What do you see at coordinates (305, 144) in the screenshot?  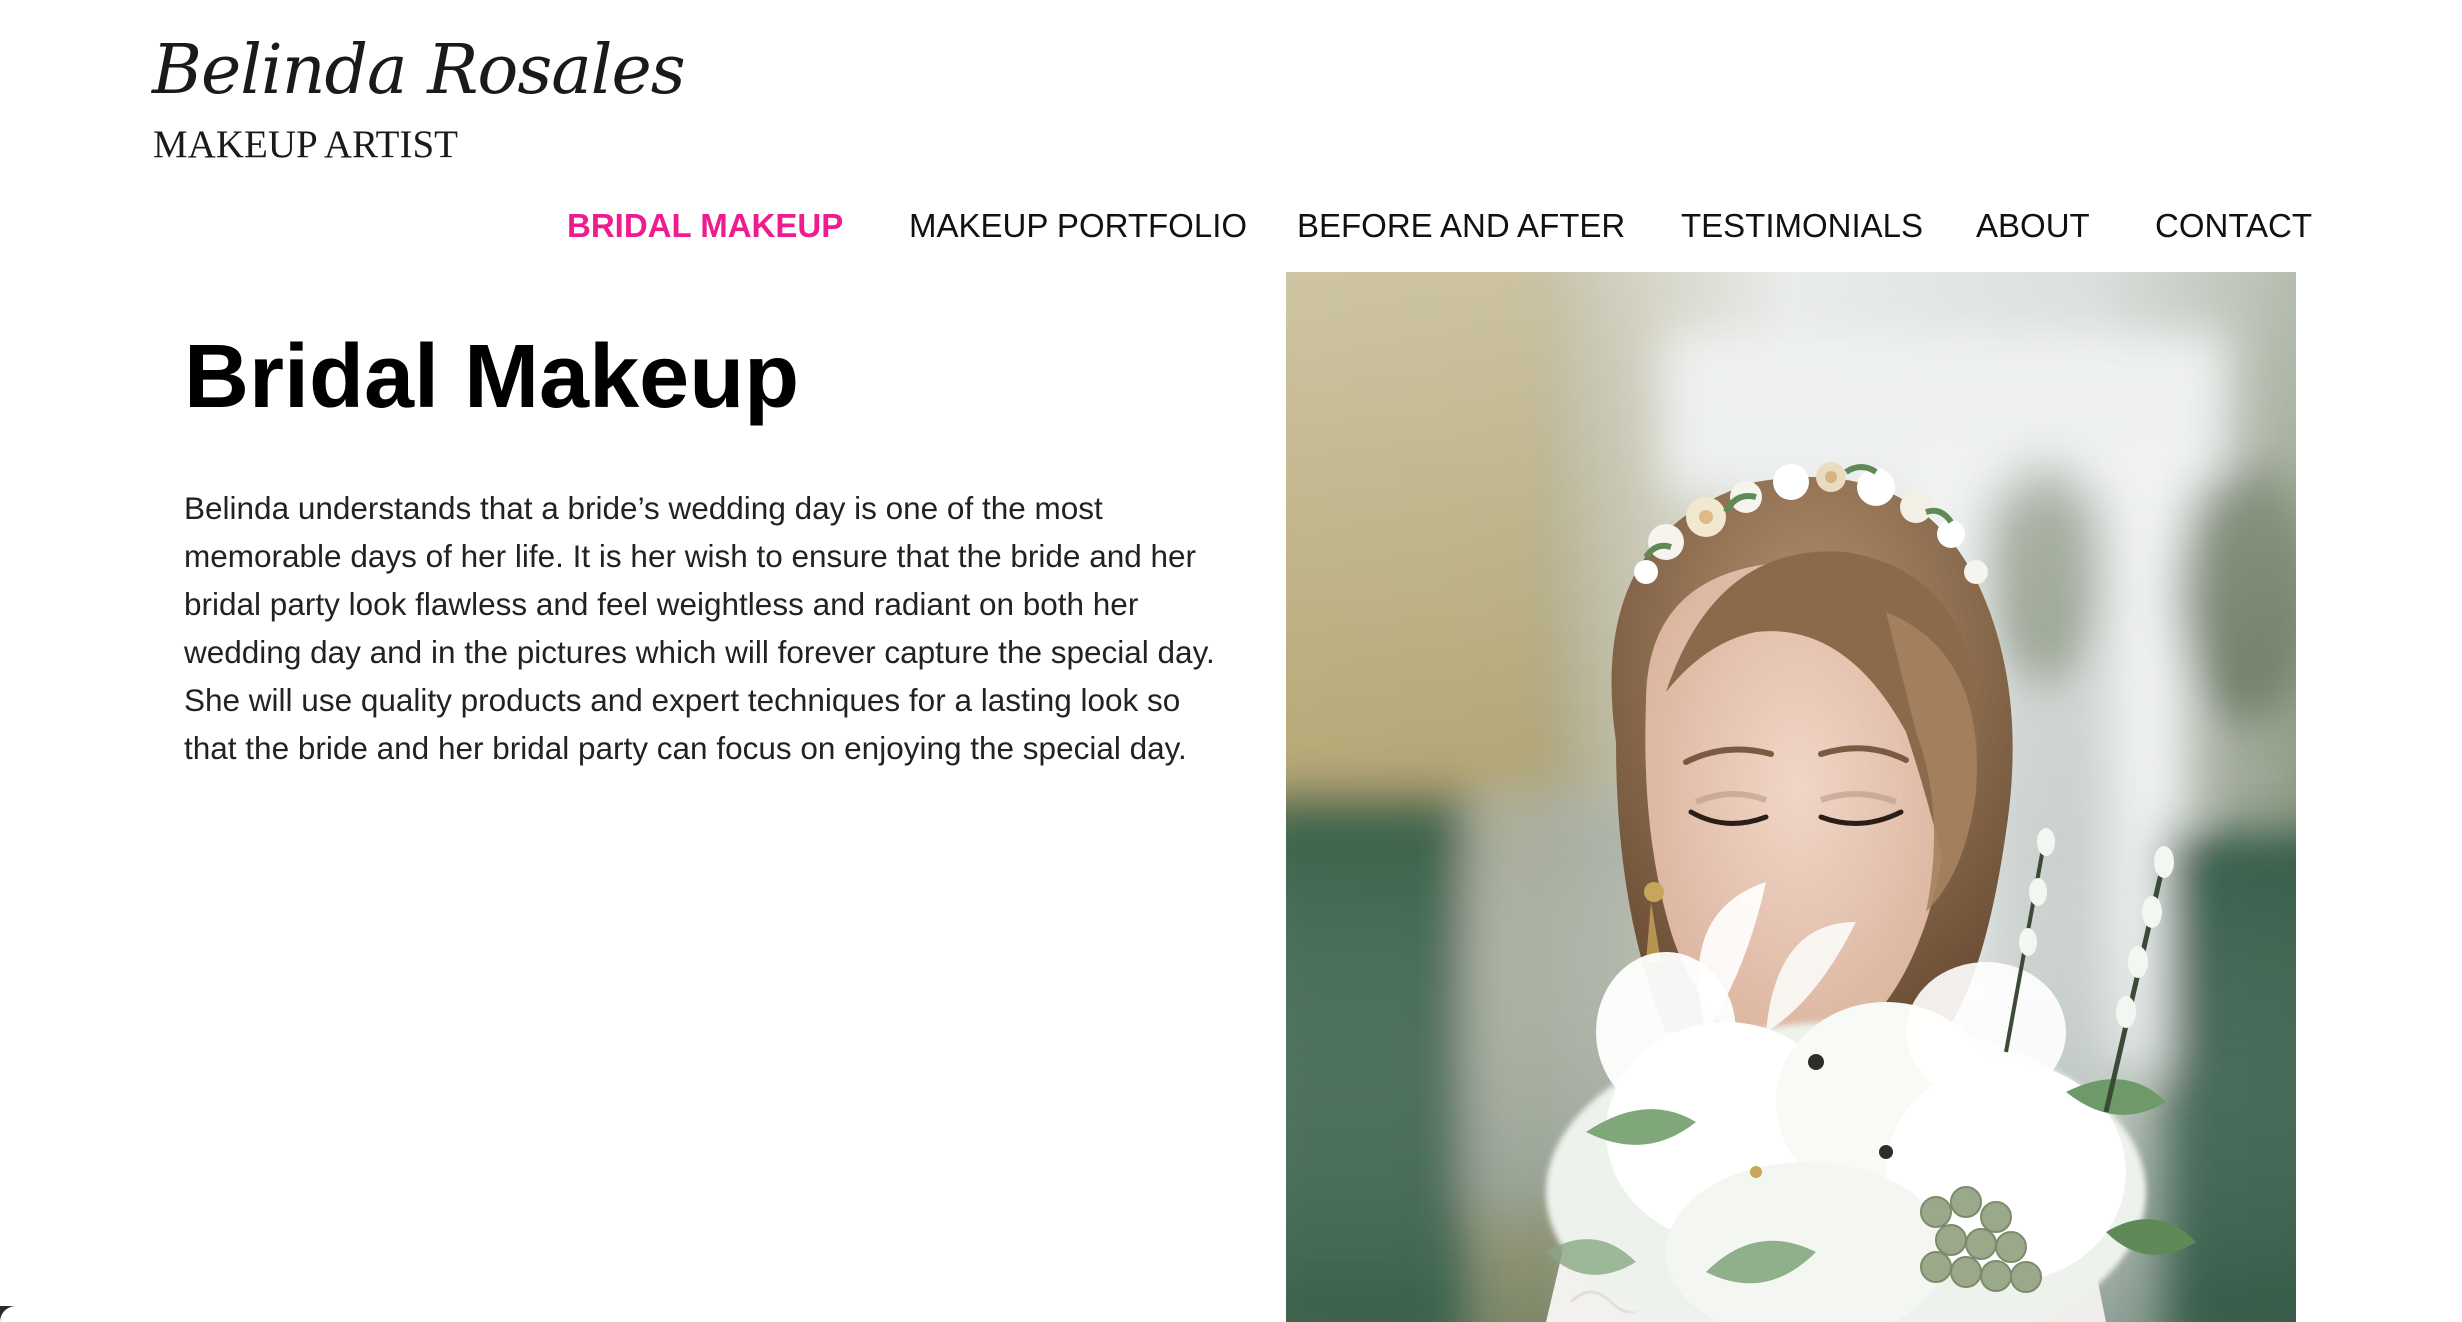 I see `site-tagline: MAKEUP ARTIST` at bounding box center [305, 144].